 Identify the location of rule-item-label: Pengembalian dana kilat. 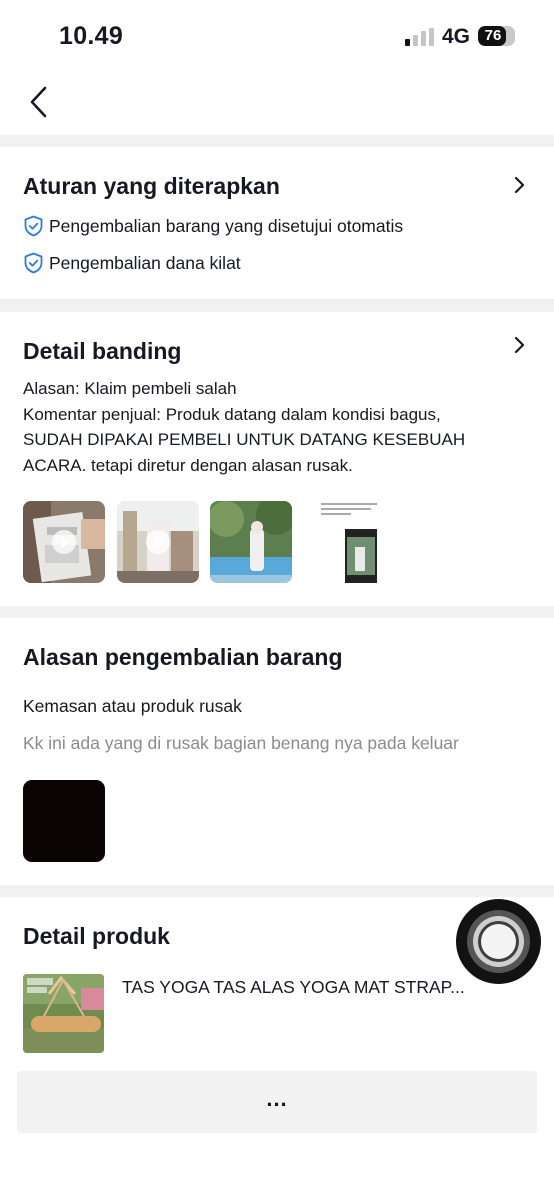
(145, 262).